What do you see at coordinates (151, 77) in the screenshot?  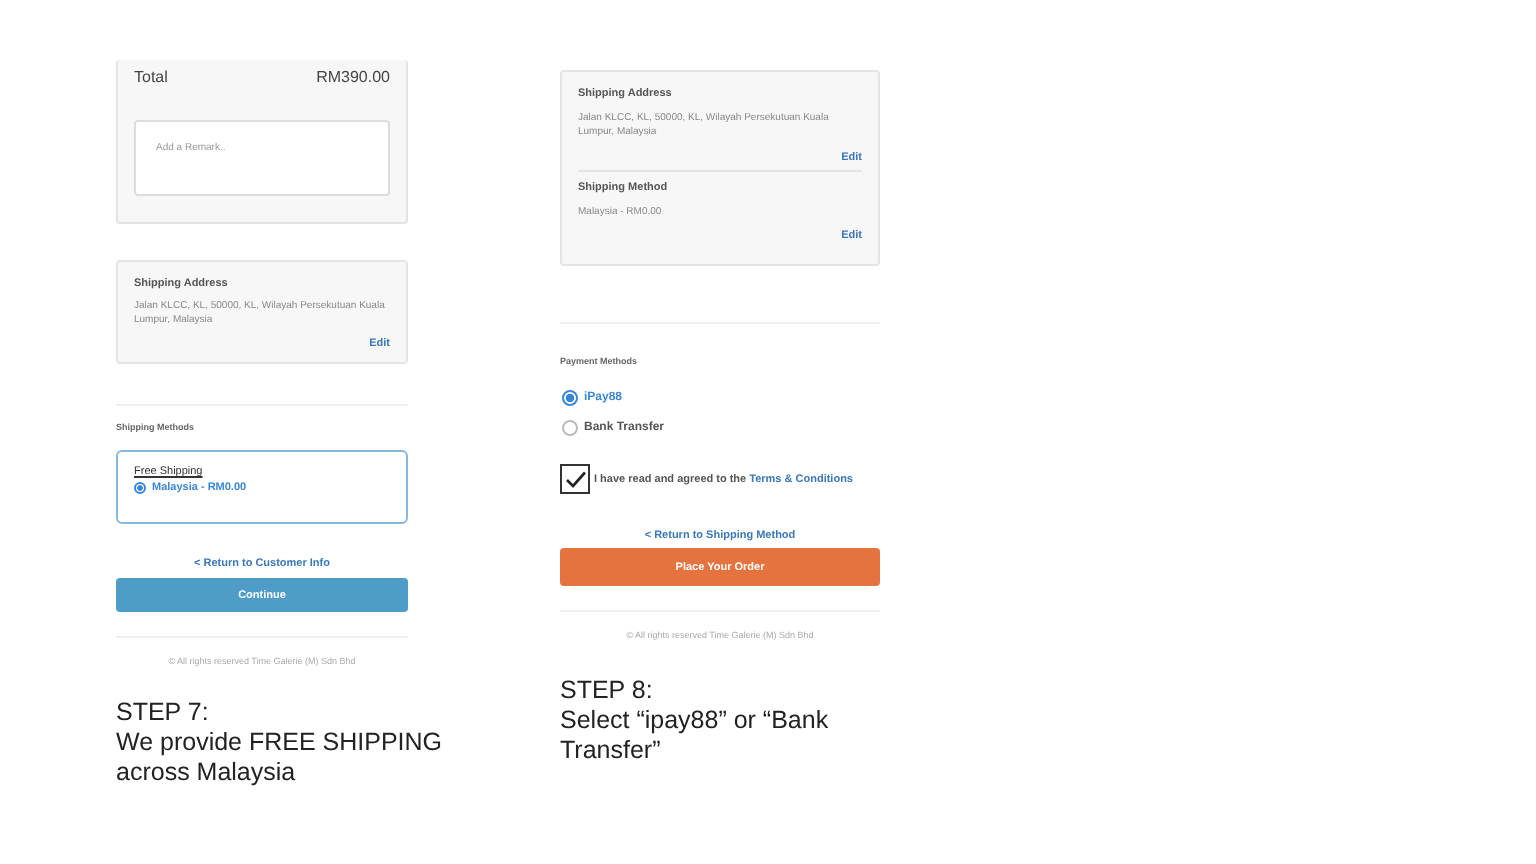 I see `total-label: Total` at bounding box center [151, 77].